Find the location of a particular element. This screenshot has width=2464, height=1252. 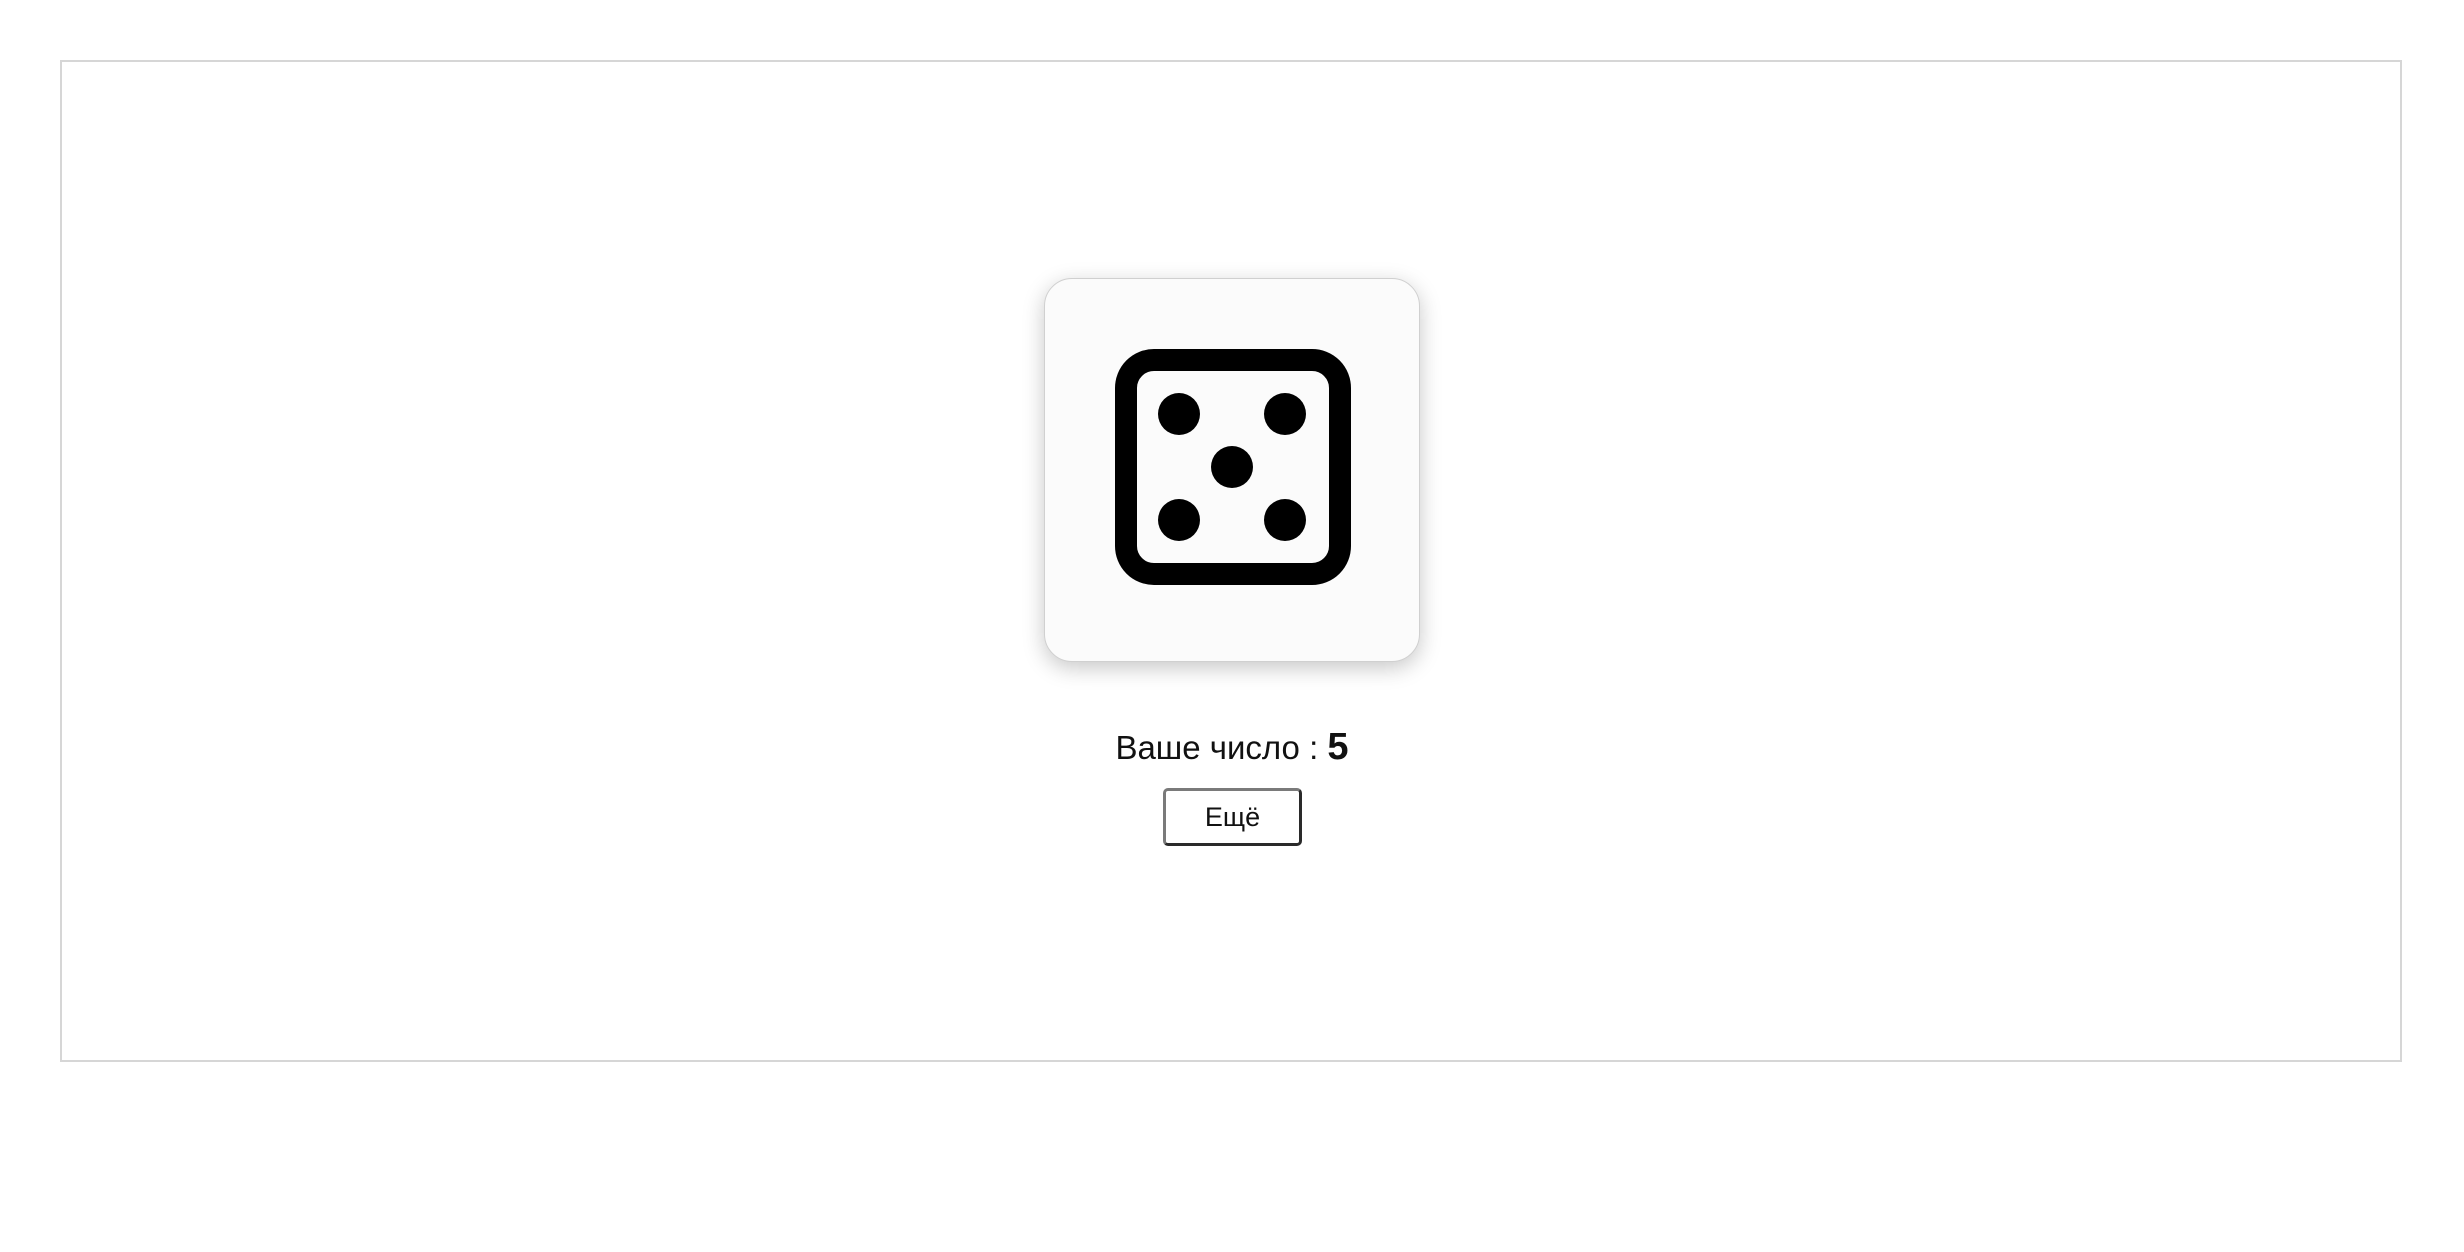

dice-five-icon is located at coordinates (1233, 467).